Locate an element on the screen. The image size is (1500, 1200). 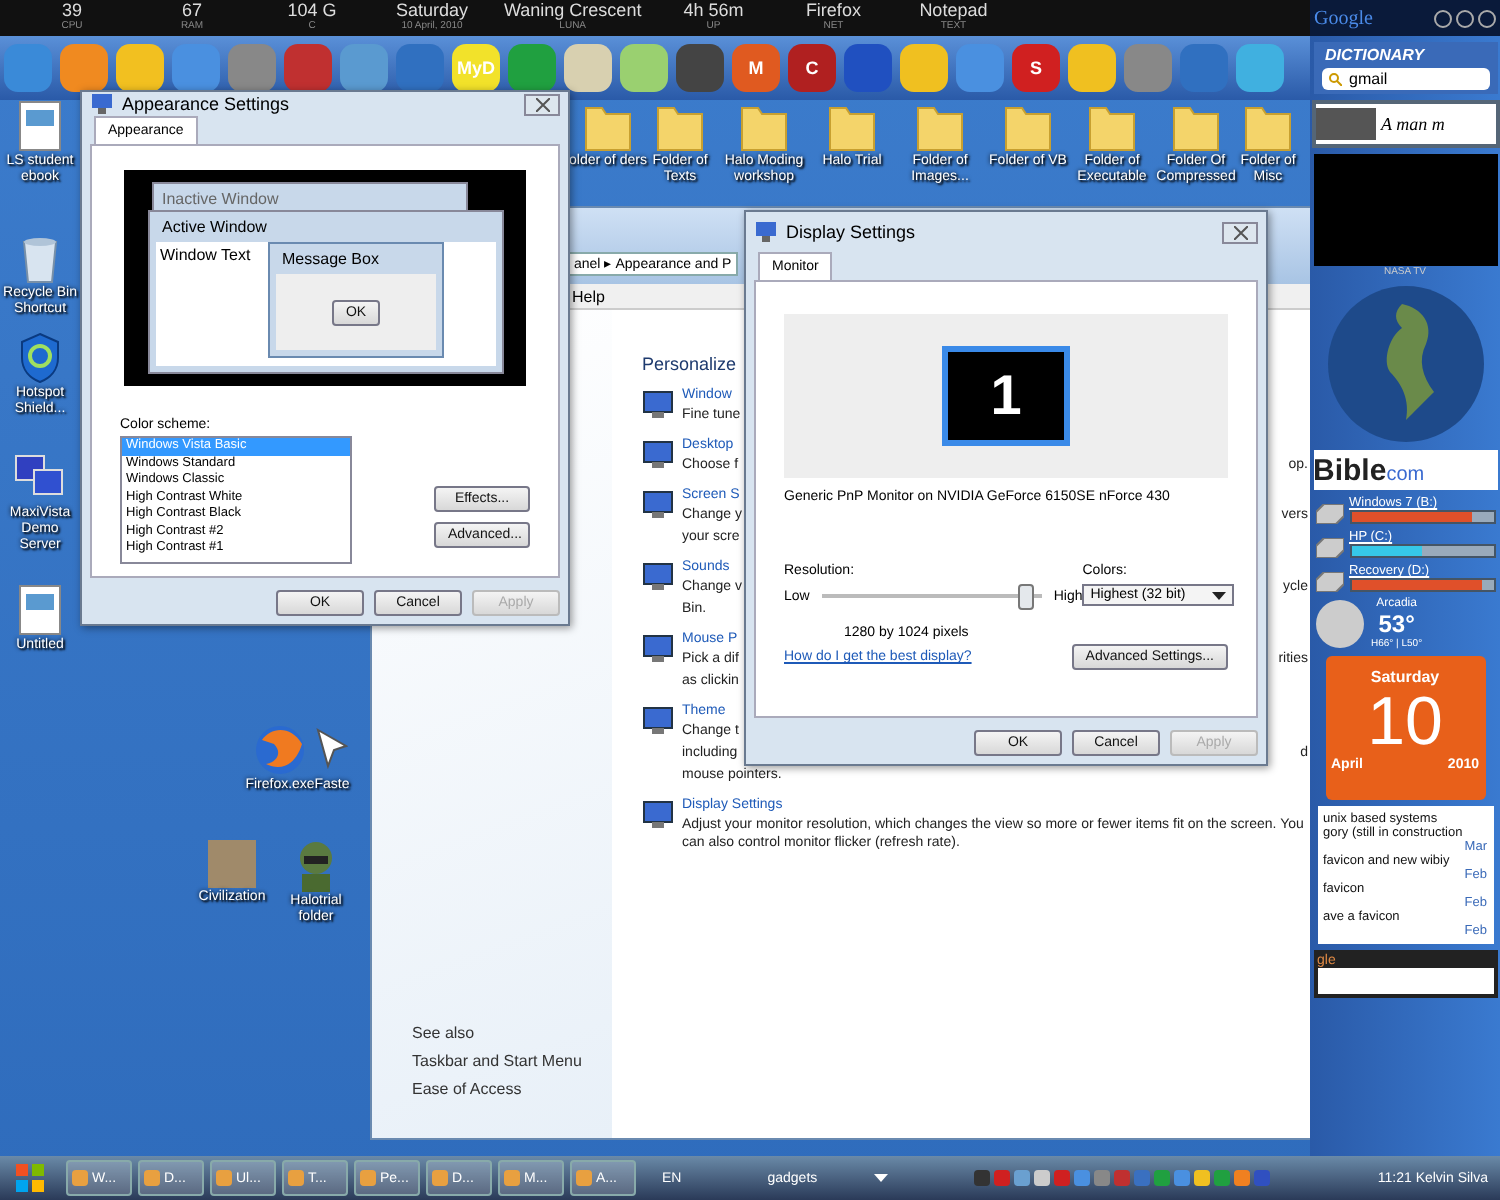
google-logo: Google is located at coordinates (1344, 18).